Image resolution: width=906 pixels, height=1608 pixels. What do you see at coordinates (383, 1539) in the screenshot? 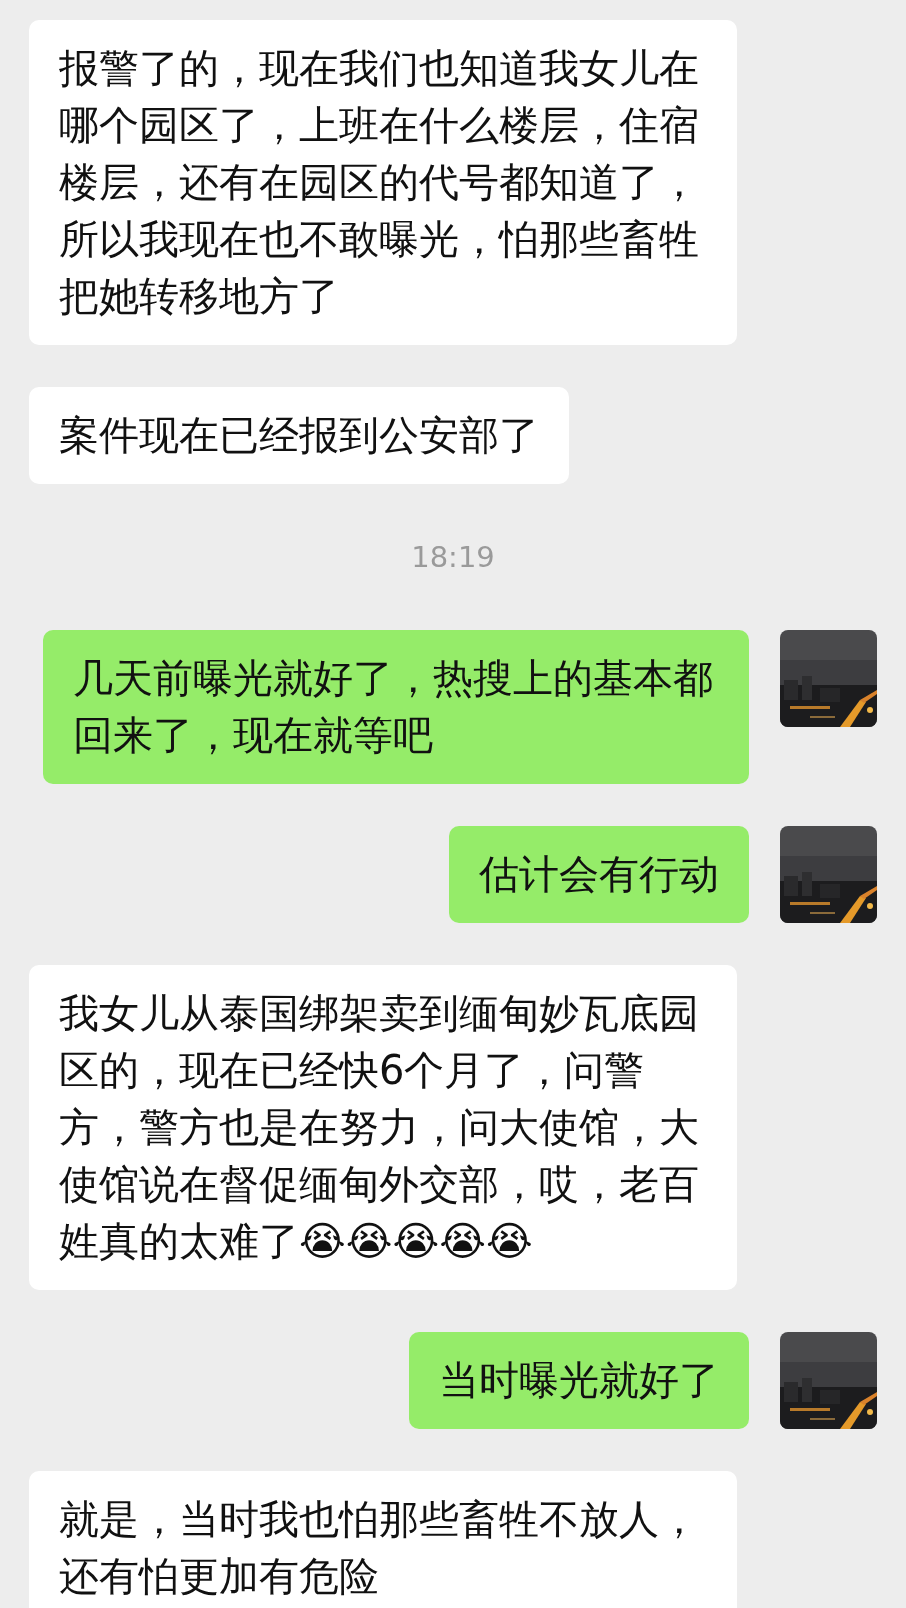
I see `message-bubble: 就是，当时我也怕那些畜牲不放人，还有怕更加有危险` at bounding box center [383, 1539].